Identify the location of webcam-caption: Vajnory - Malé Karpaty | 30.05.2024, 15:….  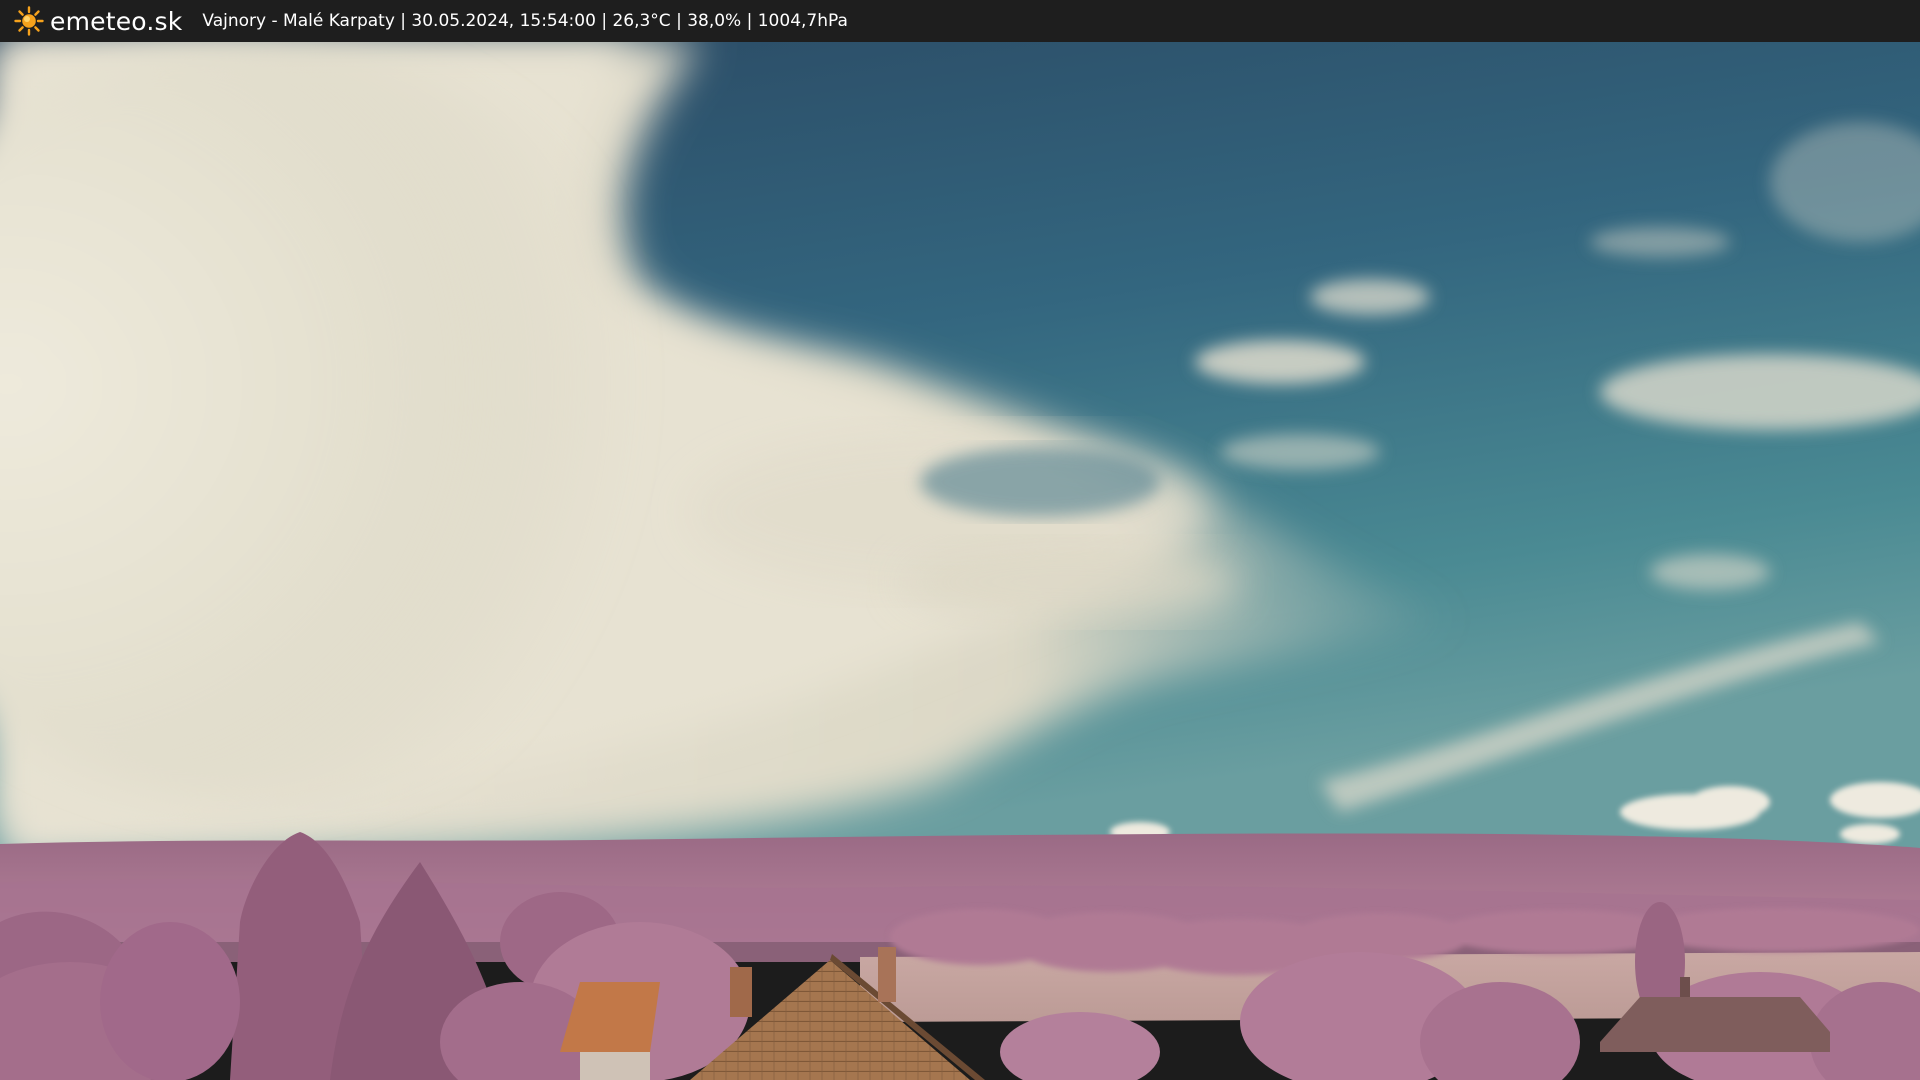
(525, 21).